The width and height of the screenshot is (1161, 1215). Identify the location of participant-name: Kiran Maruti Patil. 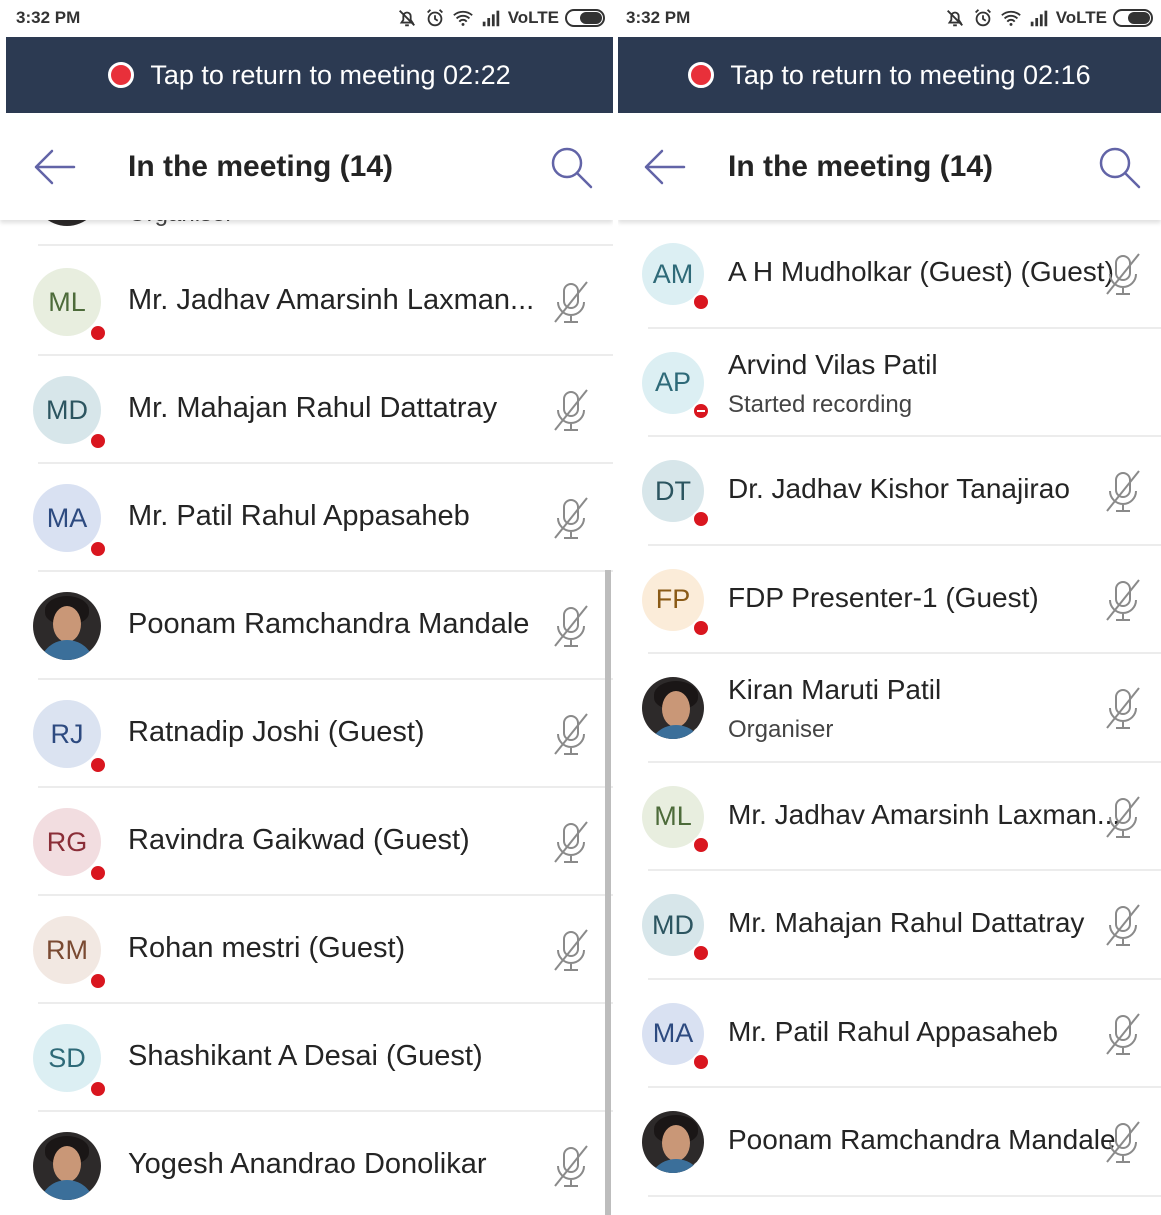
(835, 689).